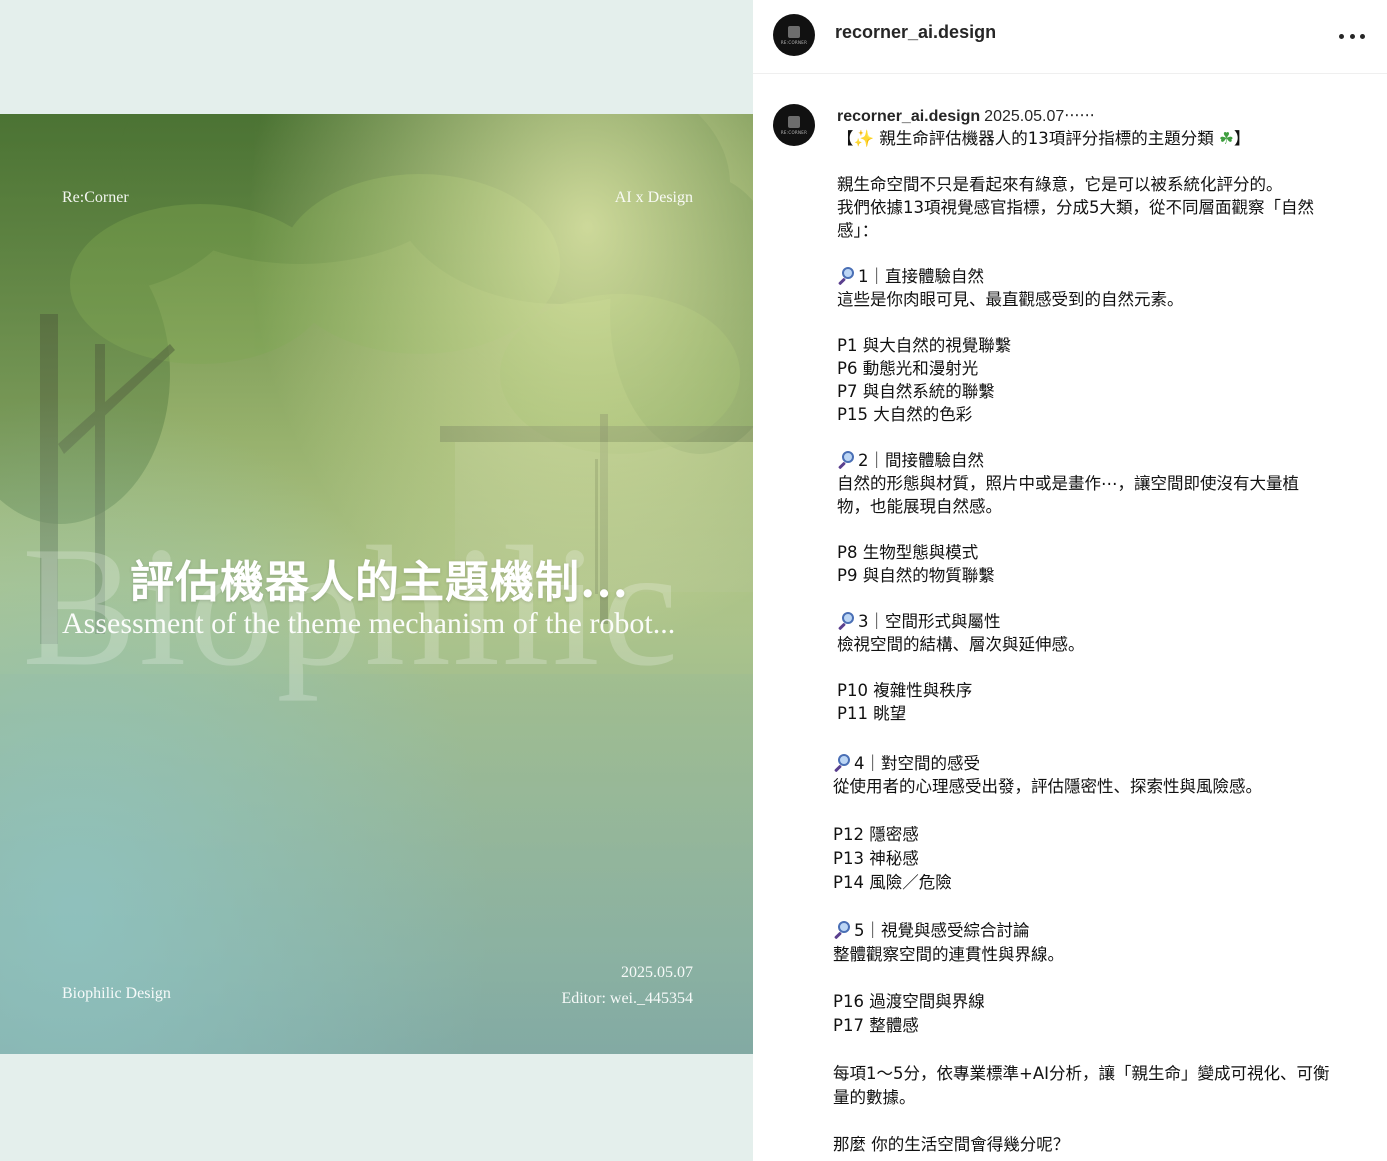 The width and height of the screenshot is (1387, 1161). I want to click on caption-intro-2: 我們依據13項視覺感官指標，分成5大類，從不同層面觀察「自然, so click(1075, 207).